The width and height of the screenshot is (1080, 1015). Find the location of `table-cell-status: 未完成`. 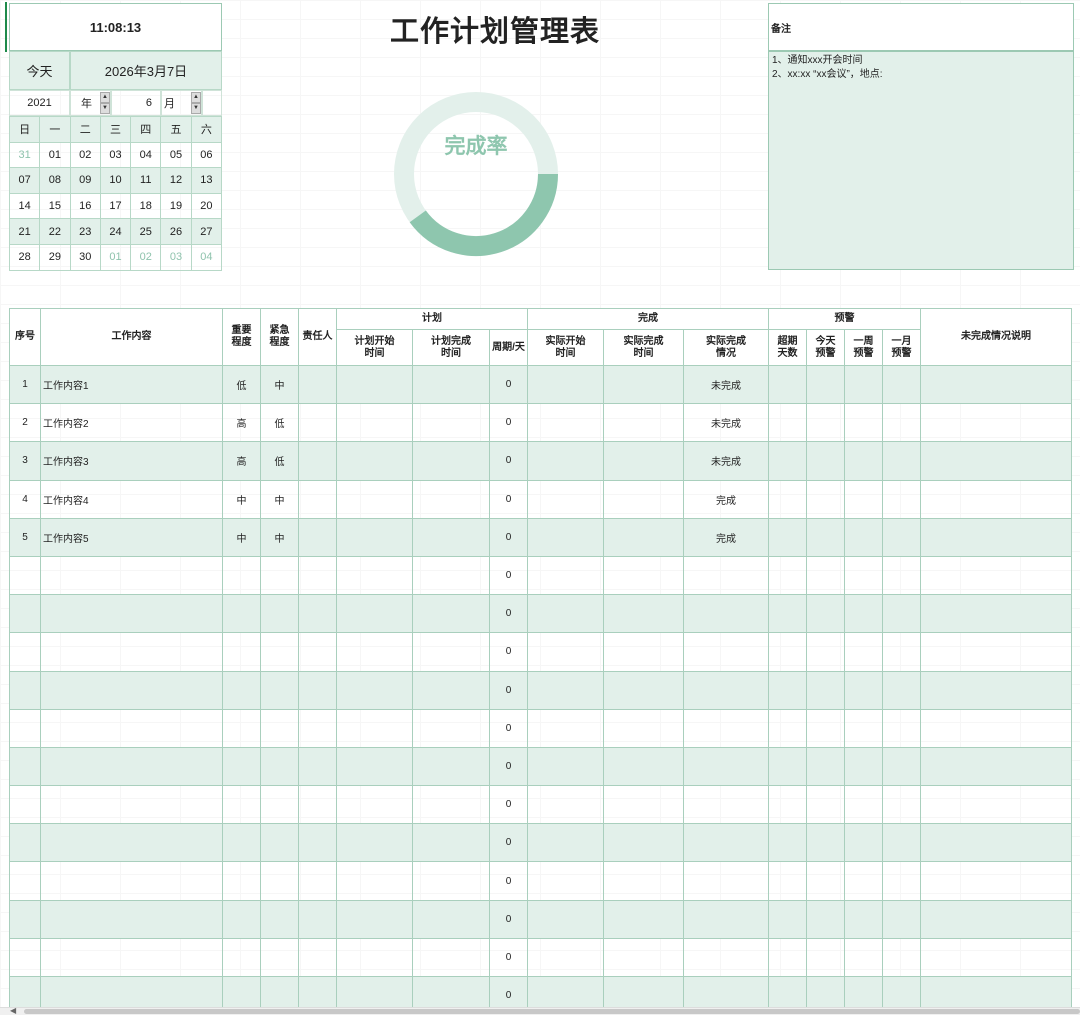

table-cell-status: 未完成 is located at coordinates (726, 423).